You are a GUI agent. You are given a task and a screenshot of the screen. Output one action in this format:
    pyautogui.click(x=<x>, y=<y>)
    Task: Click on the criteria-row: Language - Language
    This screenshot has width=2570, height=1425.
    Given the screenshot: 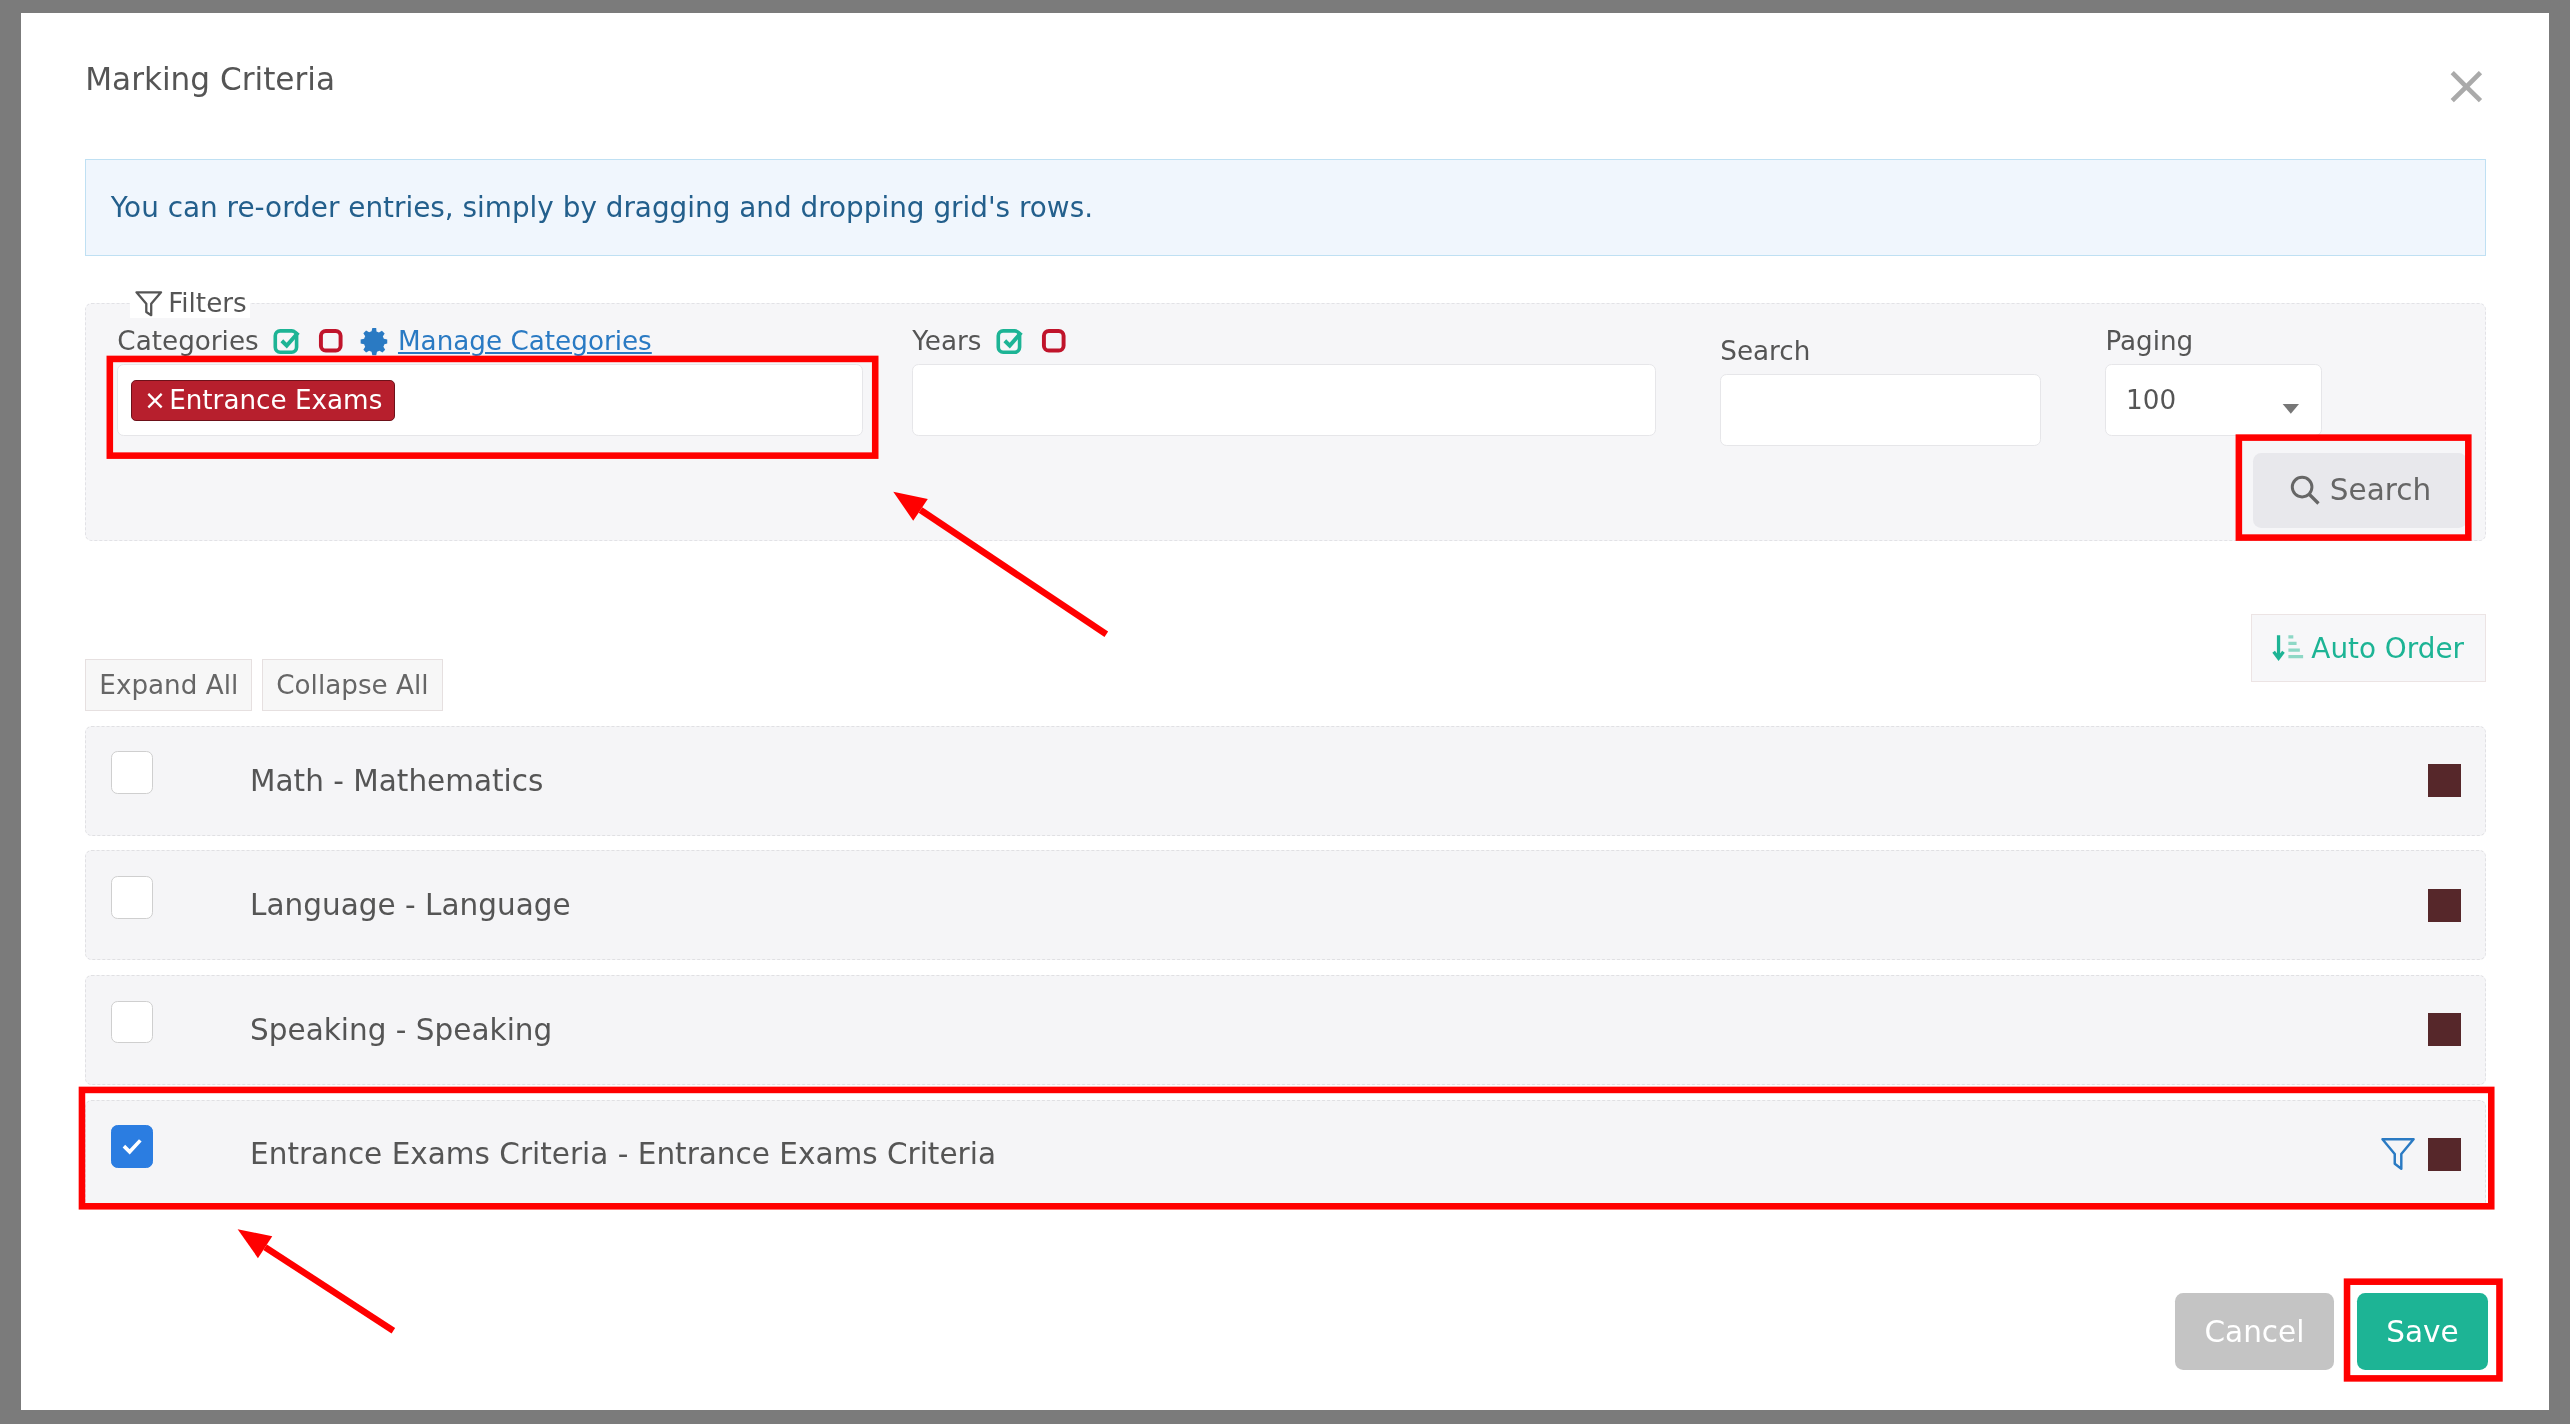 What is the action you would take?
    pyautogui.click(x=1286, y=905)
    